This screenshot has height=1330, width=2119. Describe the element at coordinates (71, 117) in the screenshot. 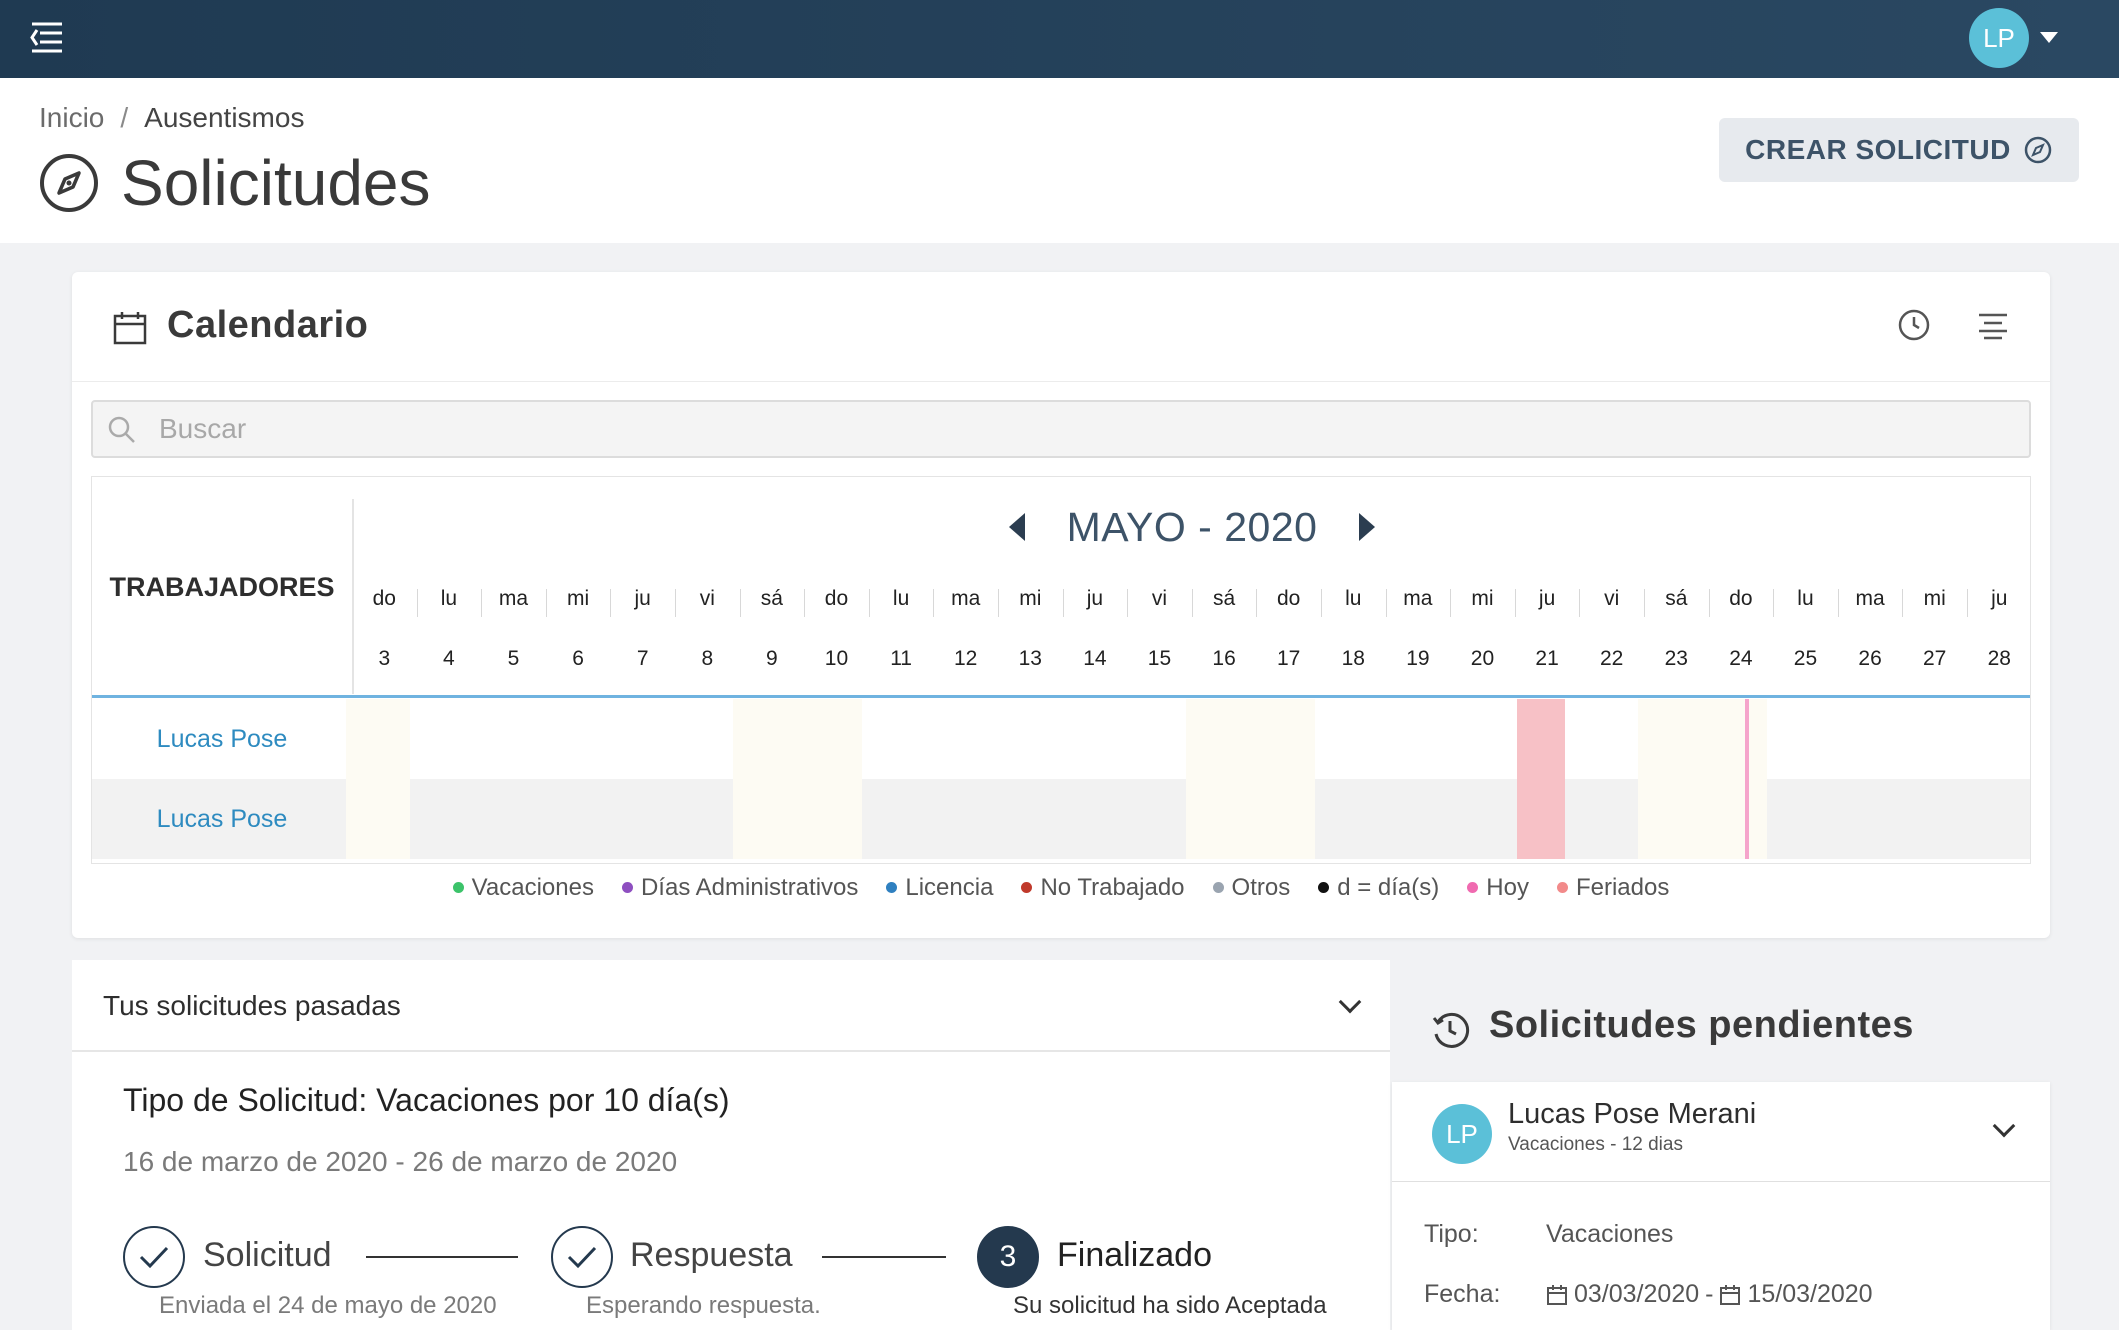

I see `breadcrumb-home: Inicio` at that location.